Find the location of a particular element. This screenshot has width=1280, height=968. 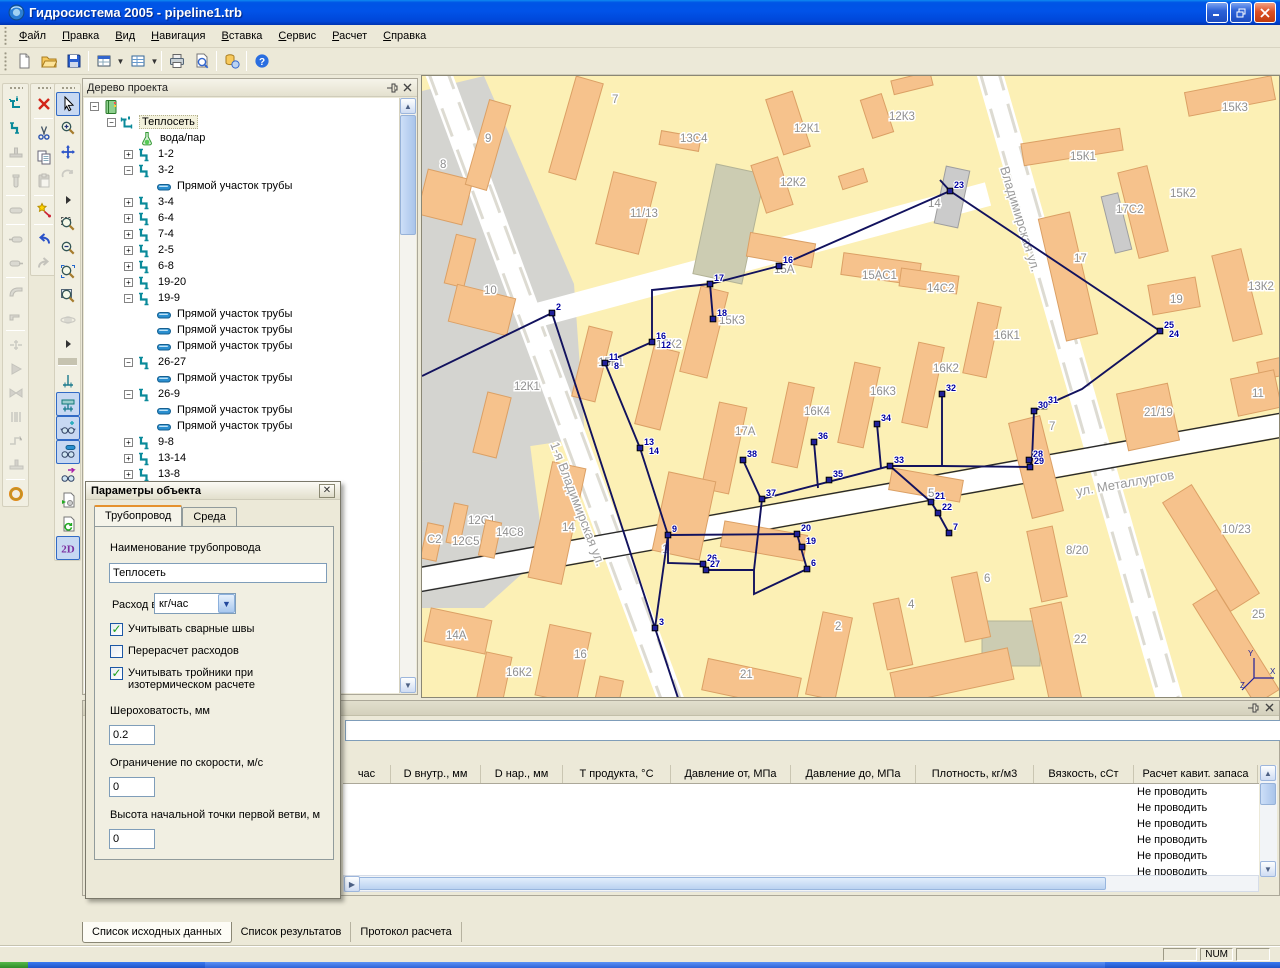

grid-scroll-thumb is located at coordinates (1268, 794).